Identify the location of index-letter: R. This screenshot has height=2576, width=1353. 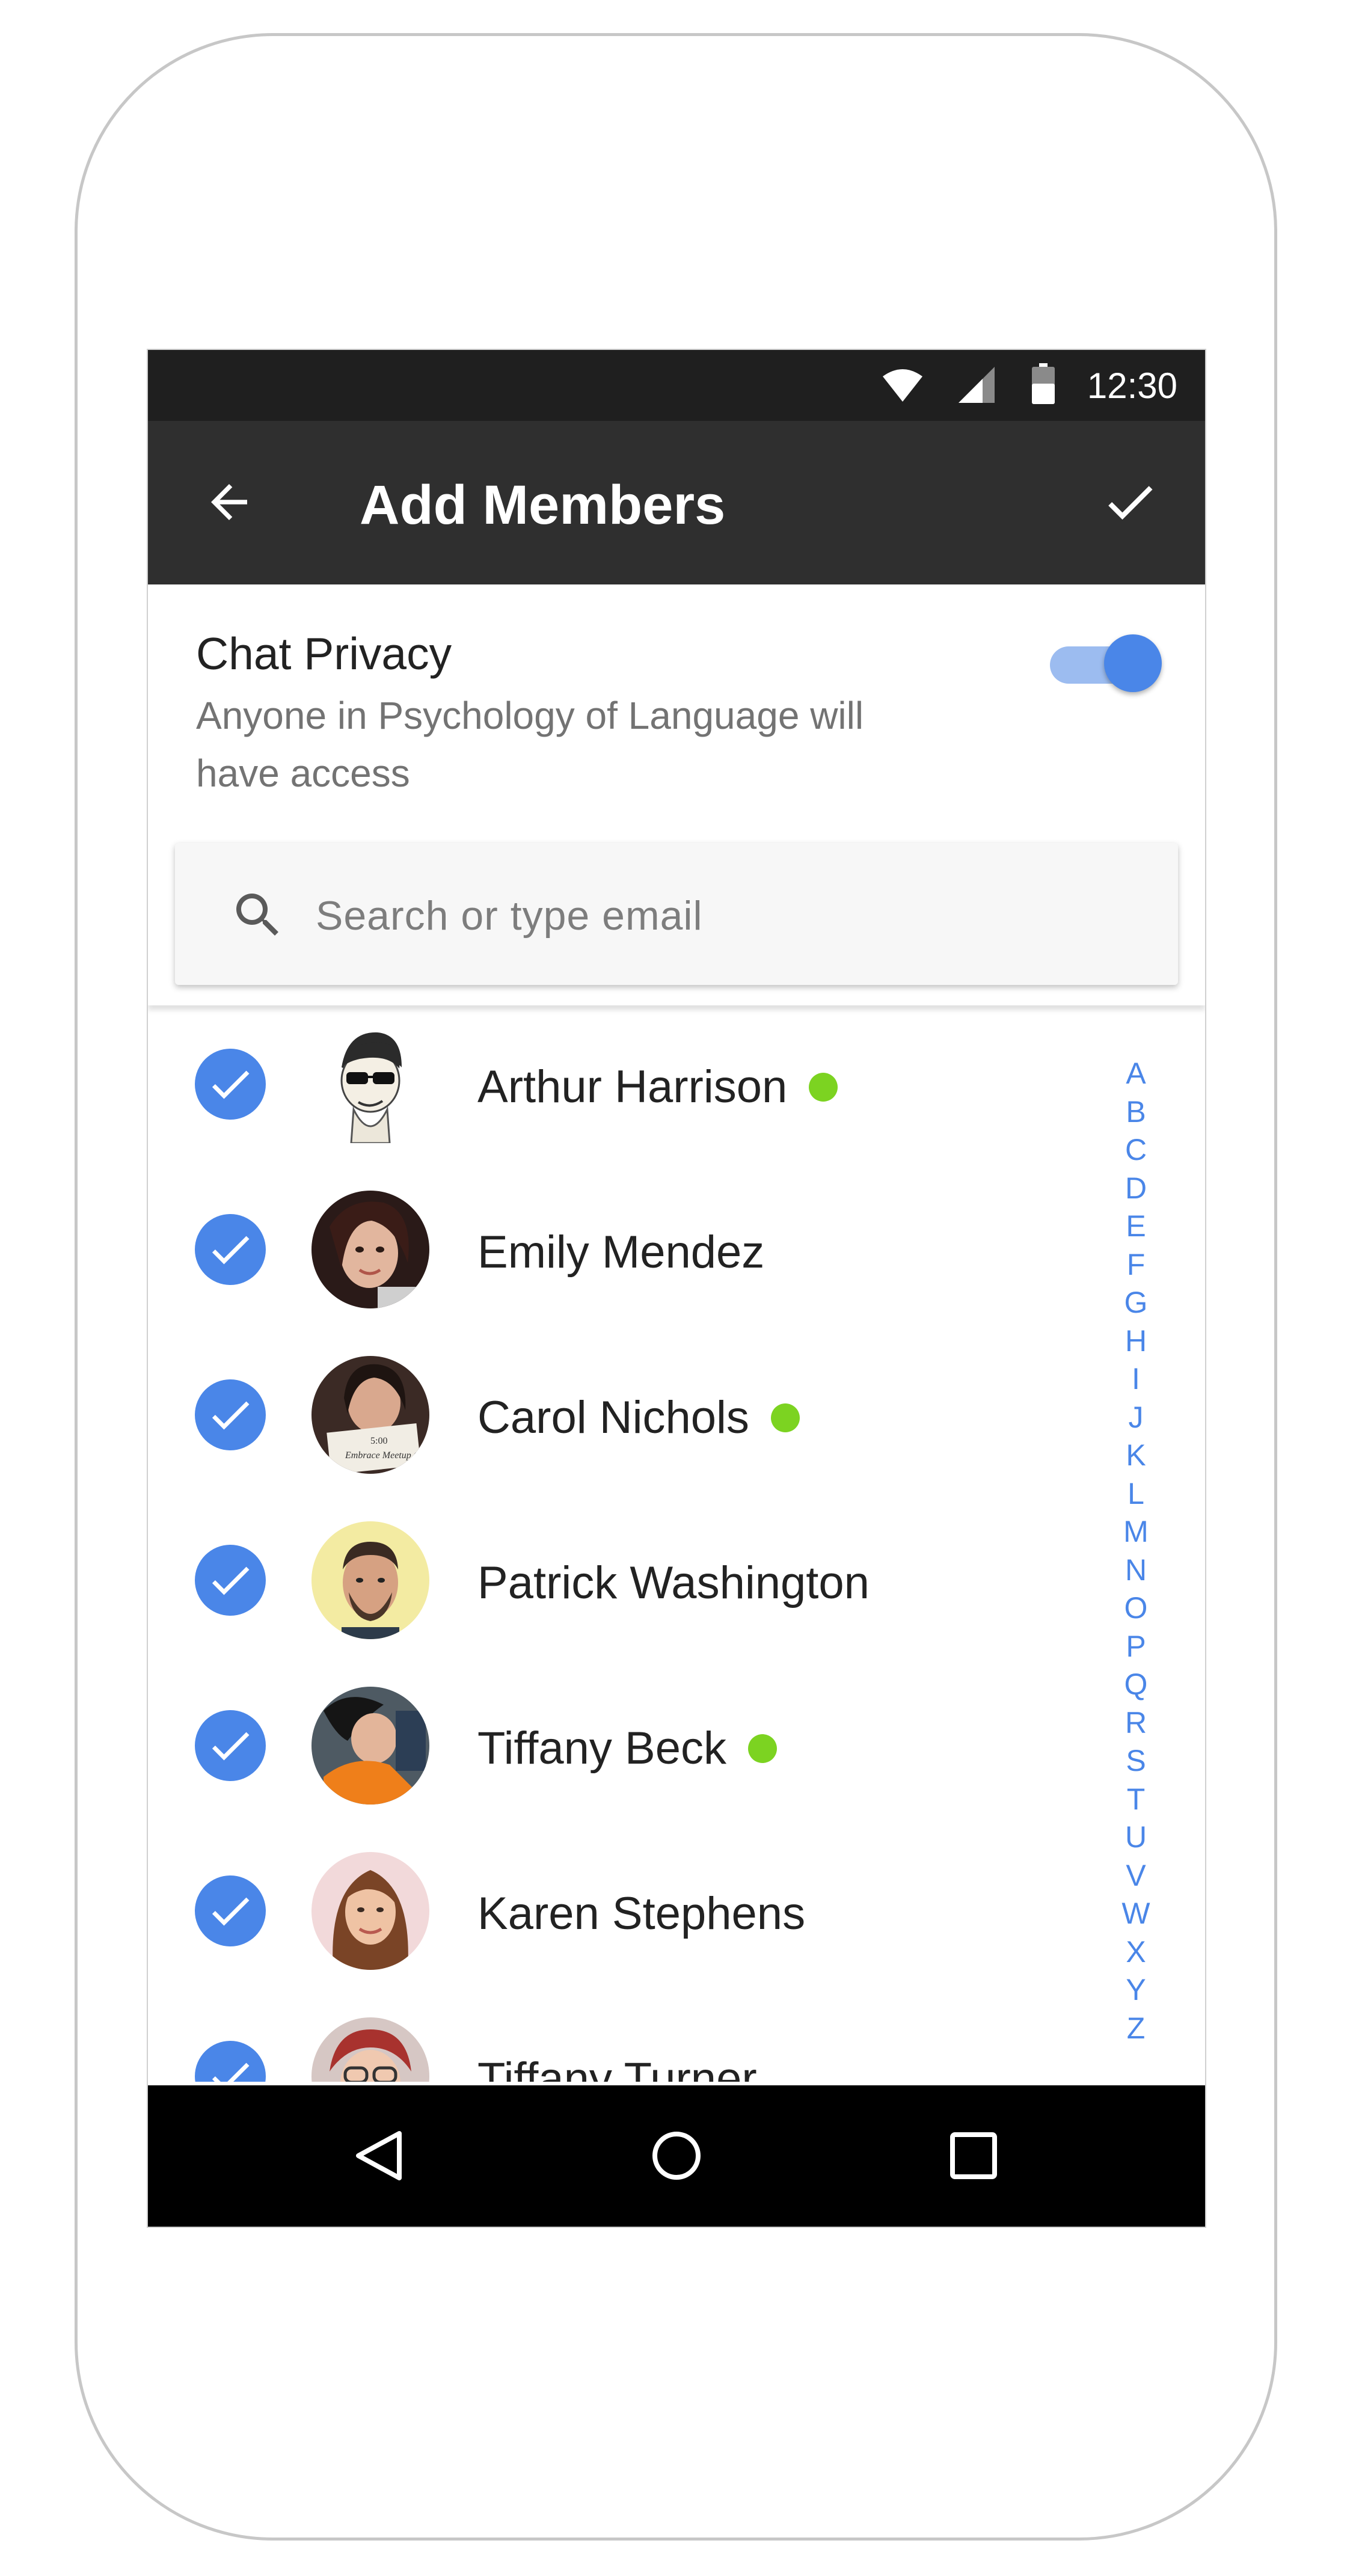
(1136, 1723).